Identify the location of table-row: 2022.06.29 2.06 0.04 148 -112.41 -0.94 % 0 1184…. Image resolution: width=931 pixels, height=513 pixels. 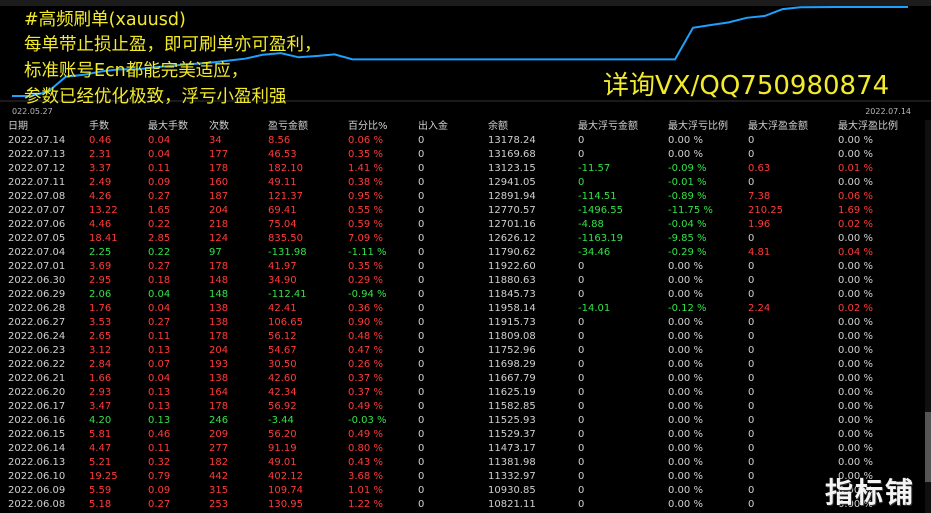
(465, 295).